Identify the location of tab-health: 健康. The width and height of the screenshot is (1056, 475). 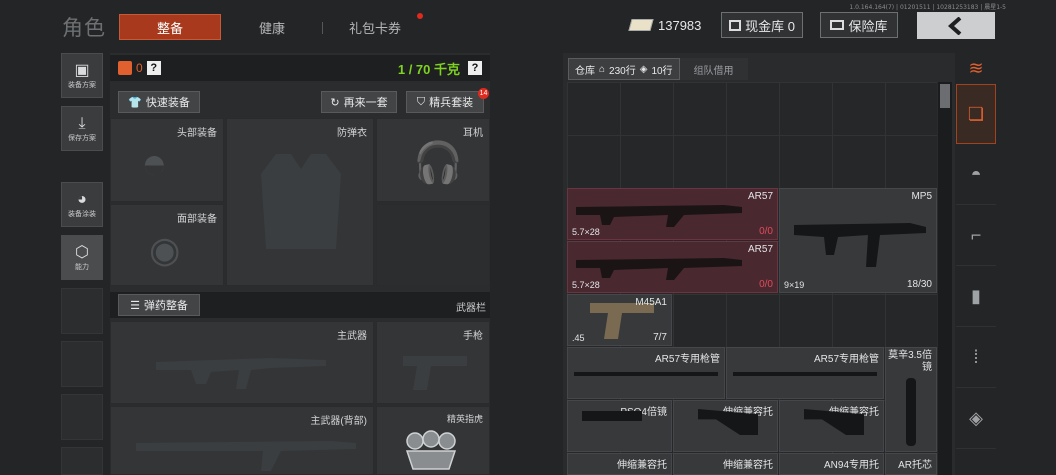
(272, 27).